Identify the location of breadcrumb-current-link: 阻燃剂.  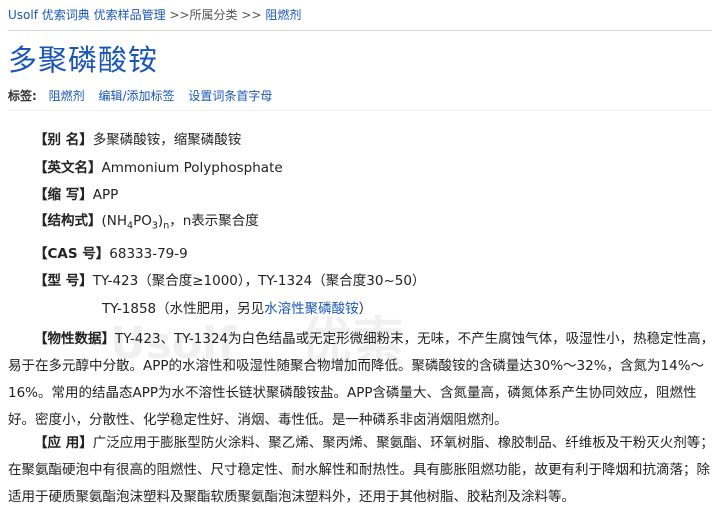
(283, 15).